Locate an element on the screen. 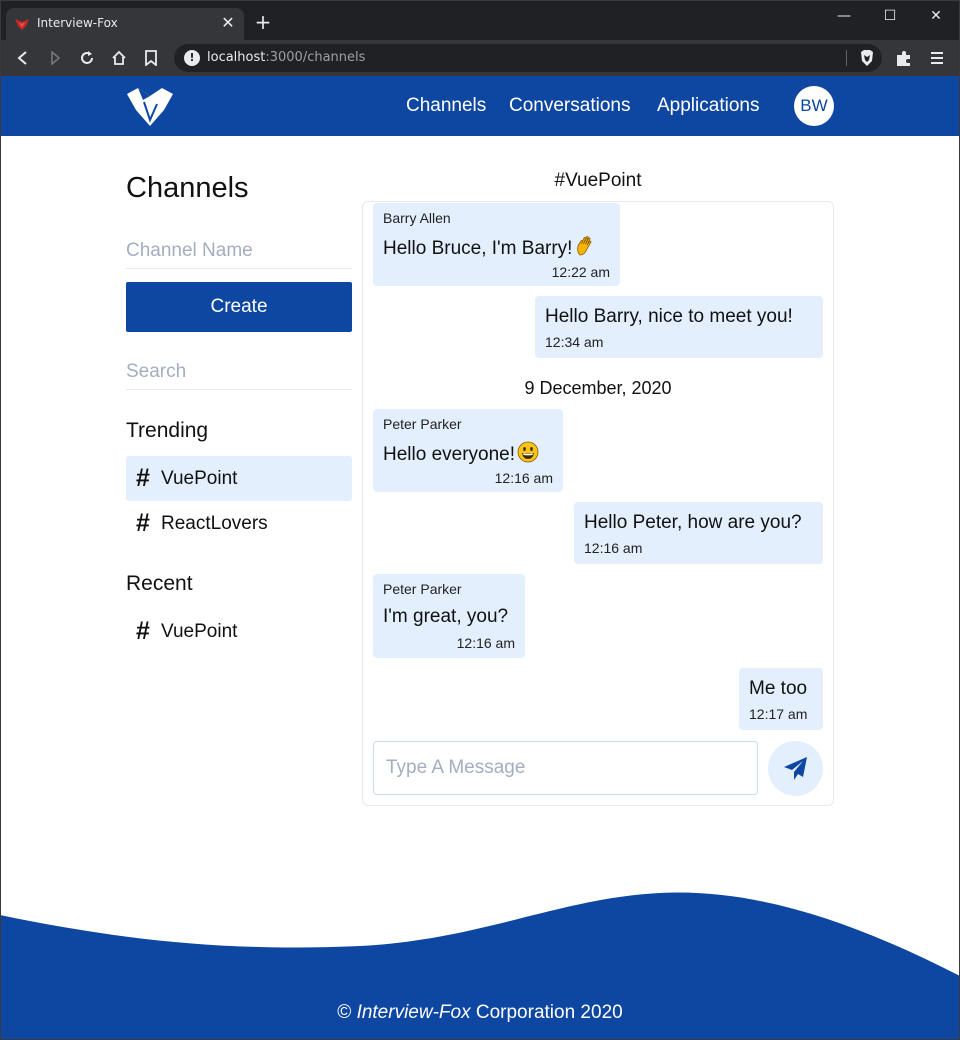 The height and width of the screenshot is (1040, 960). message-bubble: Hello Peter, how are you? 12:16 am is located at coordinates (698, 533).